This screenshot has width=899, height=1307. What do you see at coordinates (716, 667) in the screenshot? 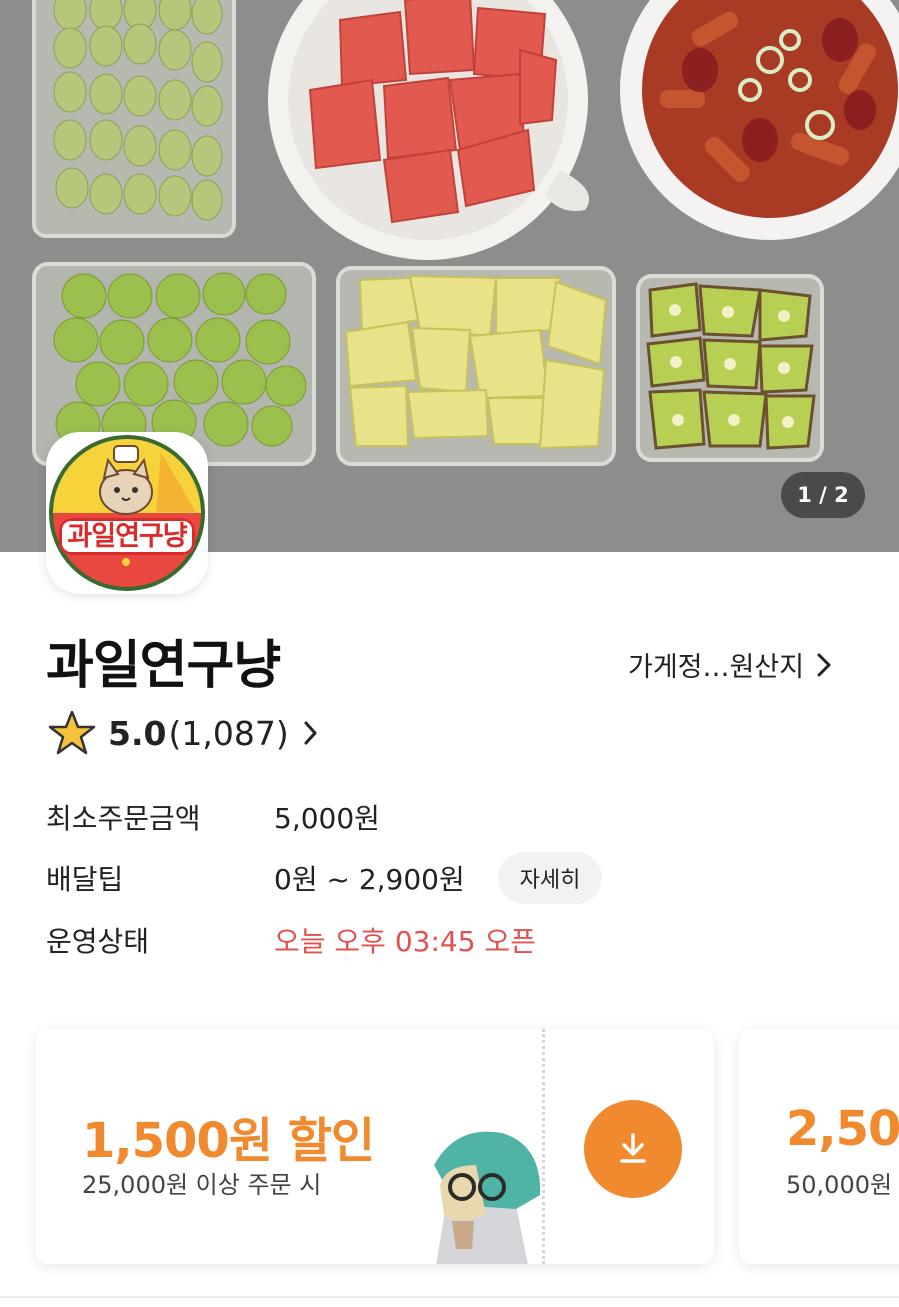
I see `store-info-link-label: 가게정…원산지` at bounding box center [716, 667].